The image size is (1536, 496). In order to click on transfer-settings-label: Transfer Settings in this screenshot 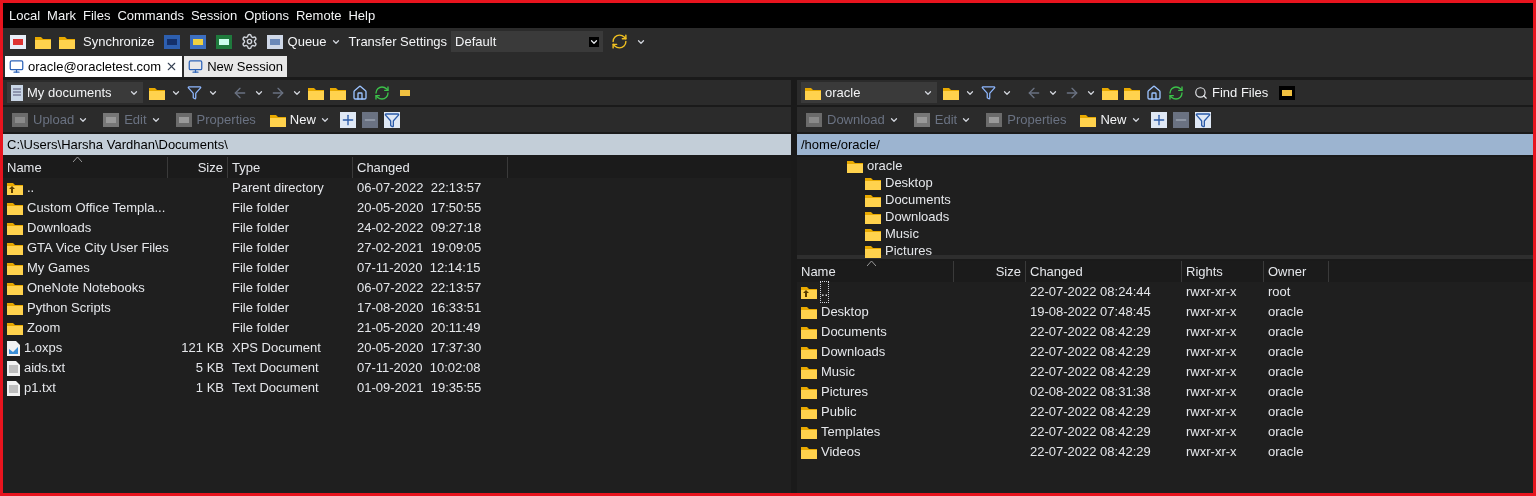, I will do `click(398, 41)`.